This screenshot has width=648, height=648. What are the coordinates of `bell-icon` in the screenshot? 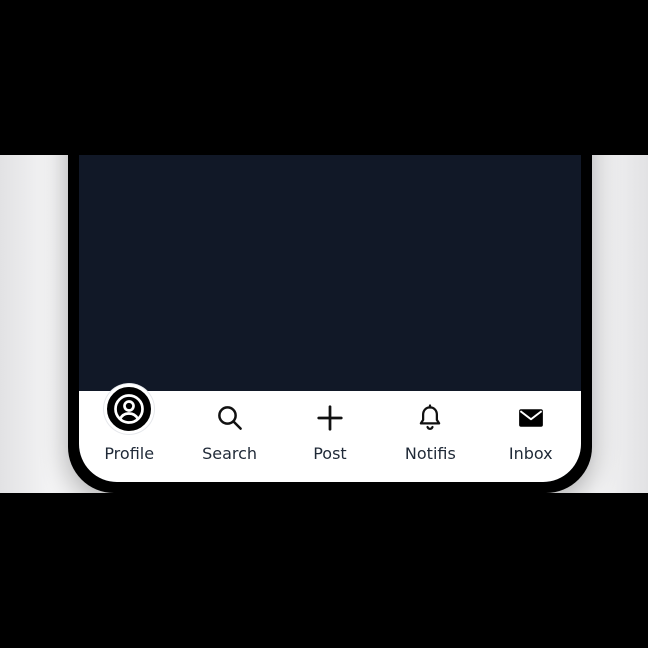 It's located at (430, 418).